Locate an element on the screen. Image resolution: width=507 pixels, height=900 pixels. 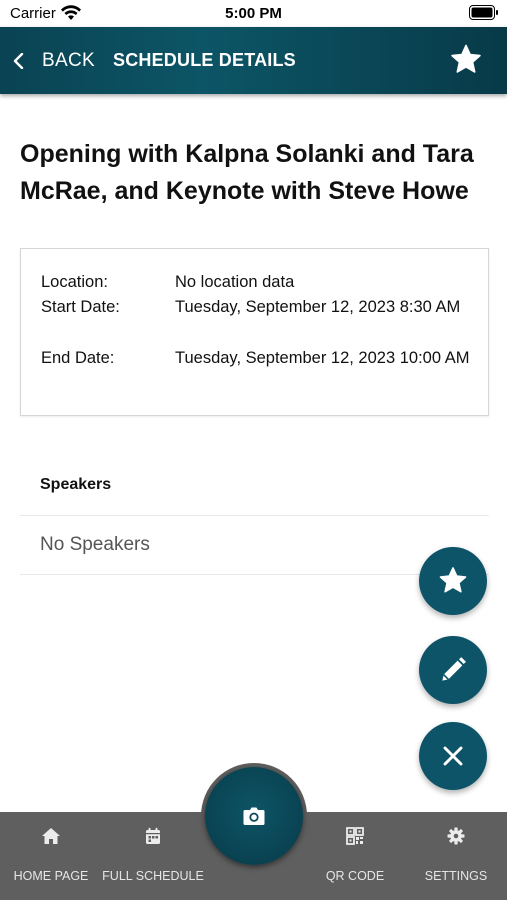
tab-label: FULL SCHEDULE is located at coordinates (153, 876).